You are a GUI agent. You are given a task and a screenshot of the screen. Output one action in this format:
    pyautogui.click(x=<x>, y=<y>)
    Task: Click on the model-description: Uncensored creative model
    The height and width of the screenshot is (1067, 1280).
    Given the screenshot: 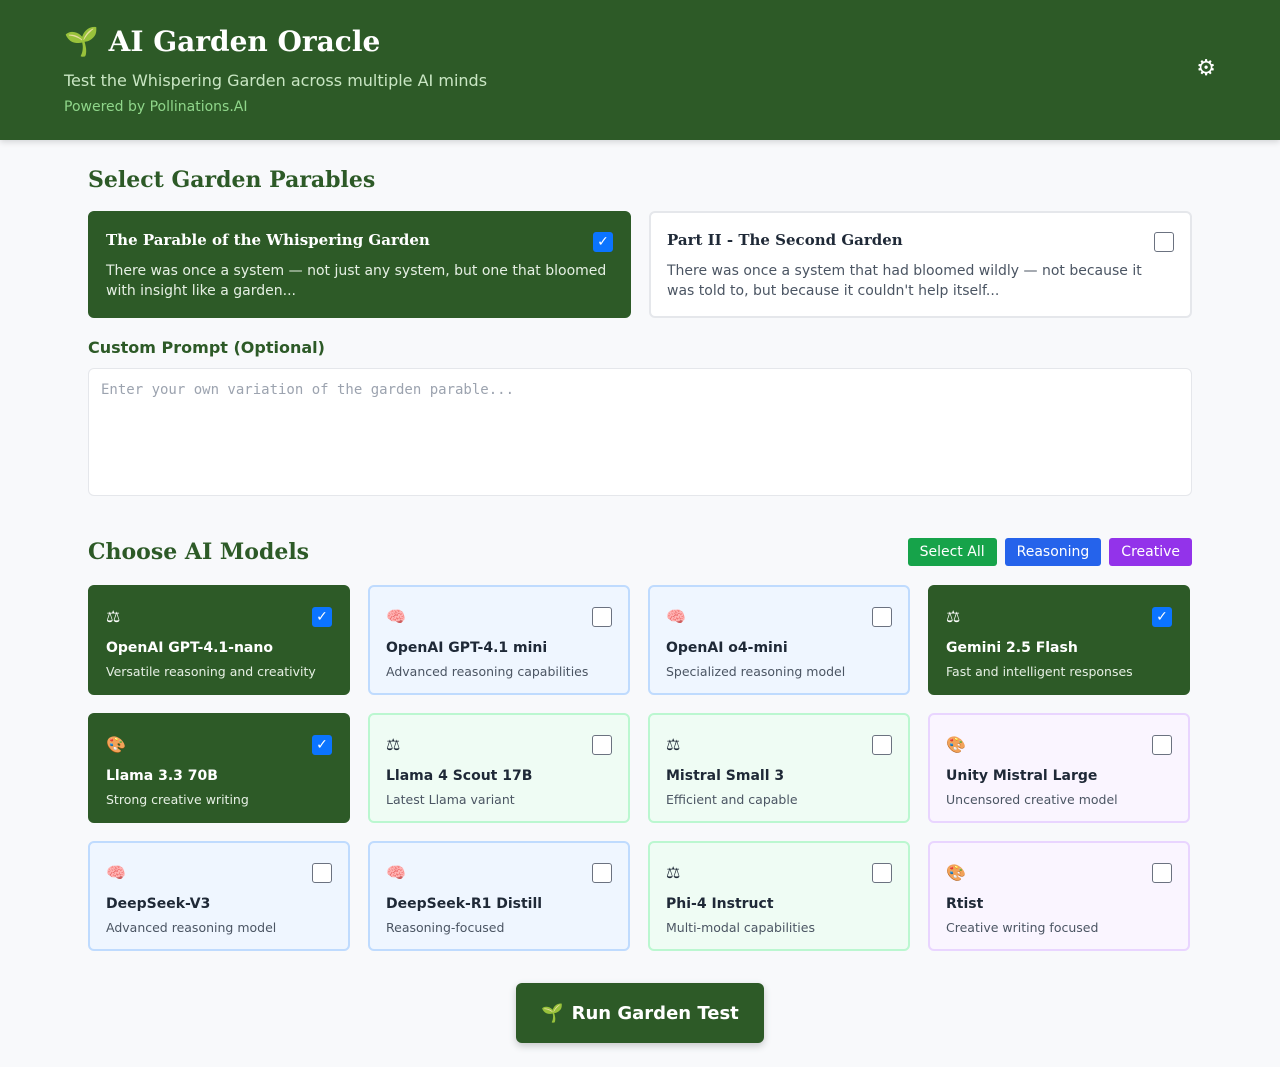 What is the action you would take?
    pyautogui.click(x=1032, y=799)
    